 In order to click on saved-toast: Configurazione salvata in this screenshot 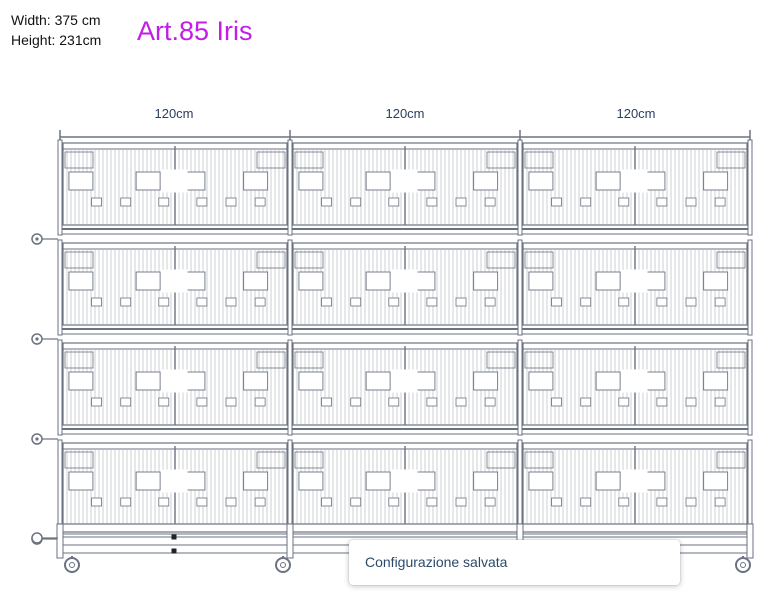, I will do `click(514, 562)`.